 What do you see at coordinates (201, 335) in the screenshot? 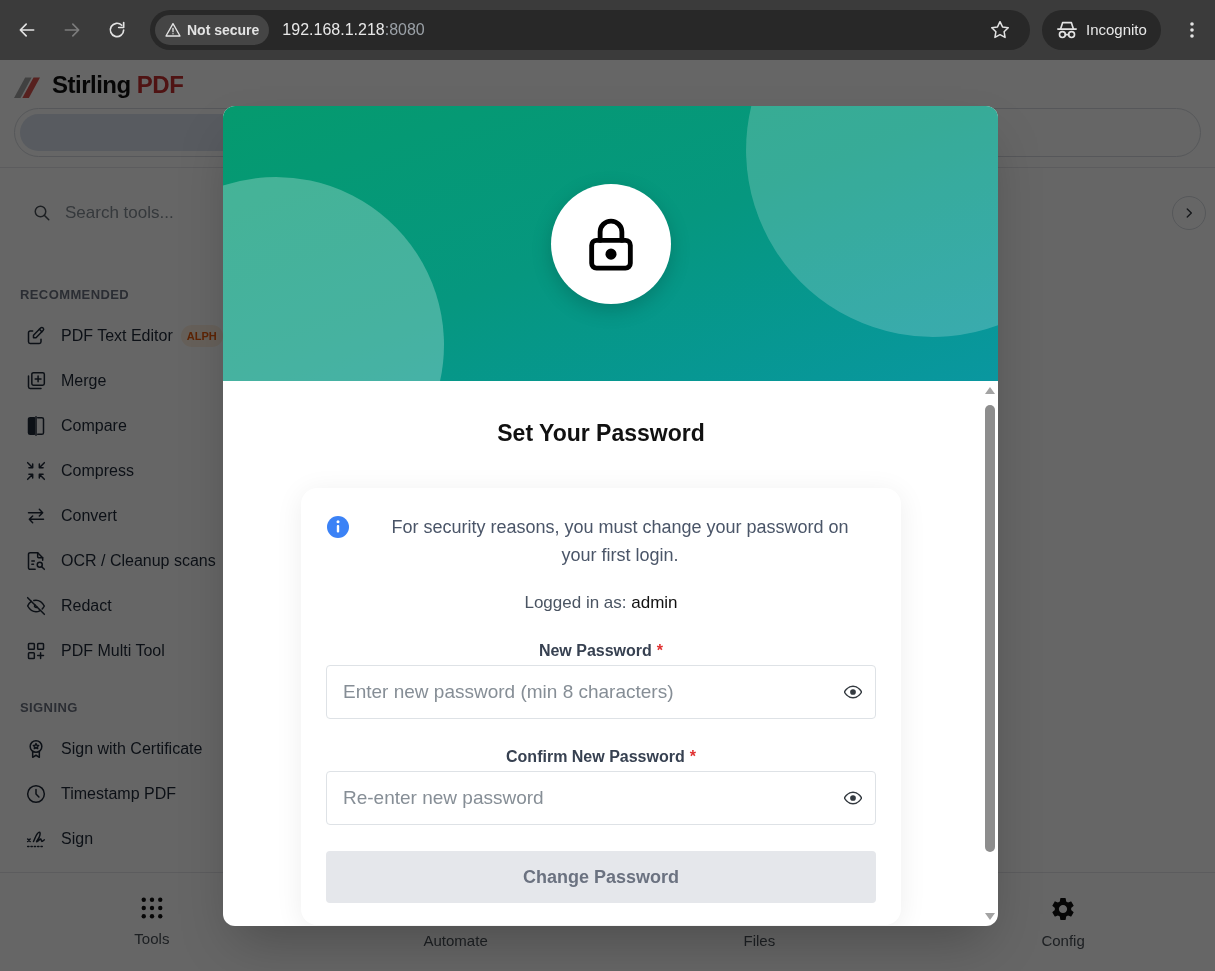
I see `release-tag: ALPH` at bounding box center [201, 335].